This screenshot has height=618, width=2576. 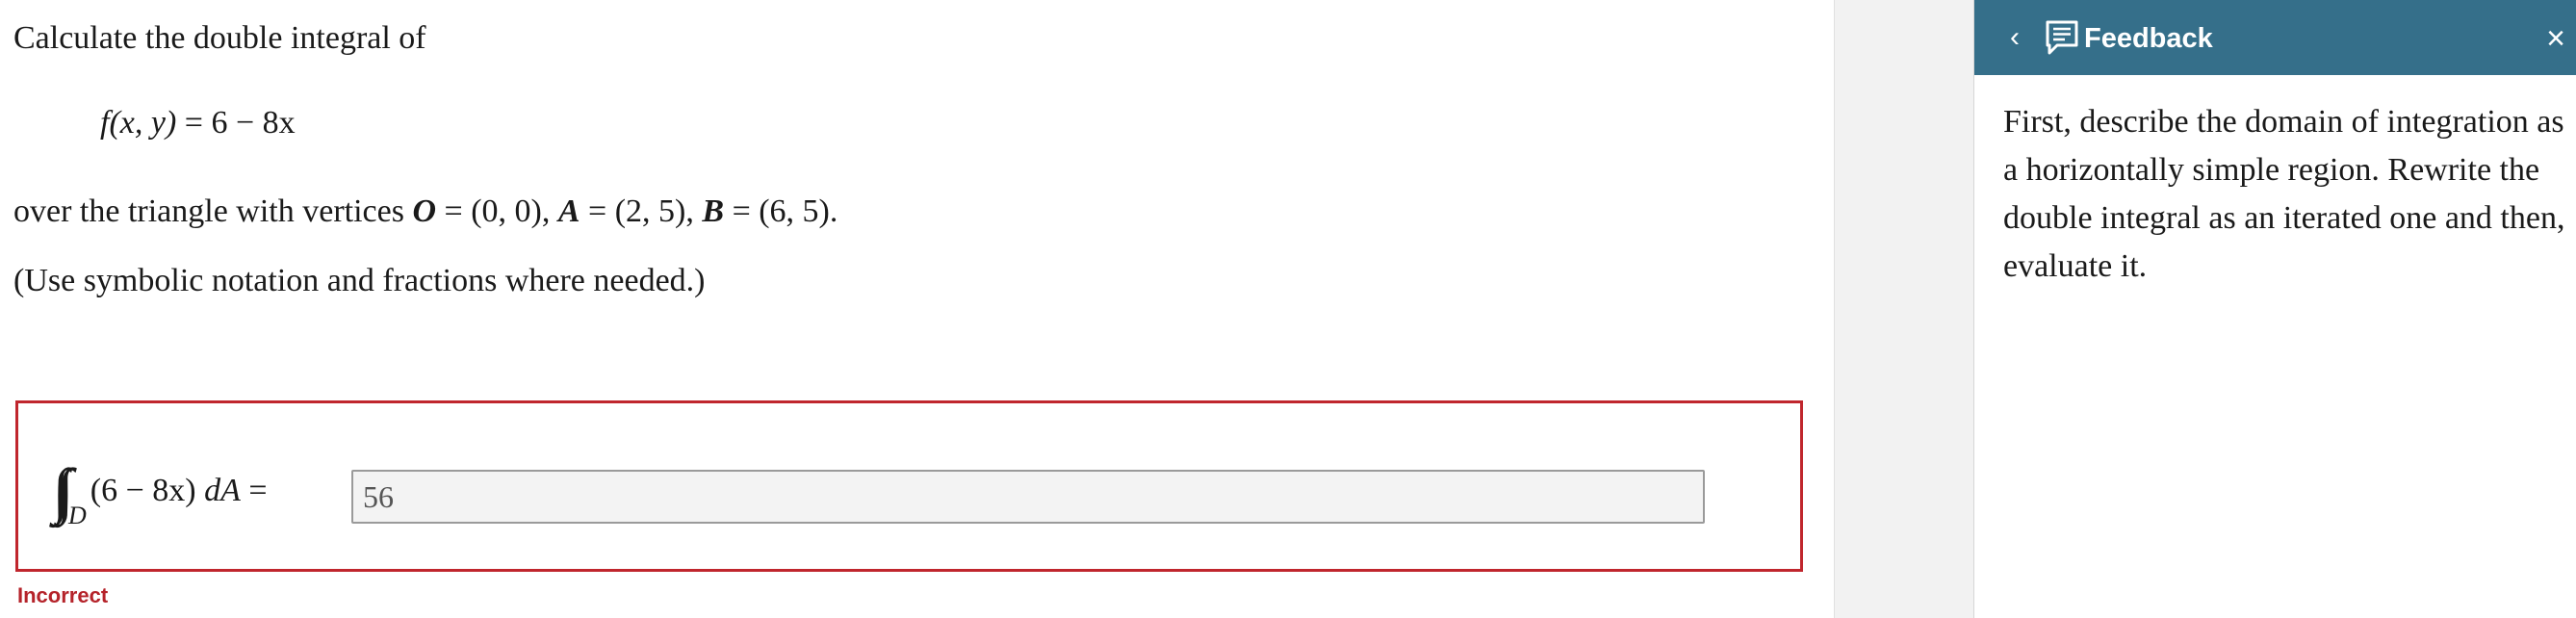 I want to click on integral-expression: ∫∫ D (6 − 8x) dA =, so click(x=163, y=493).